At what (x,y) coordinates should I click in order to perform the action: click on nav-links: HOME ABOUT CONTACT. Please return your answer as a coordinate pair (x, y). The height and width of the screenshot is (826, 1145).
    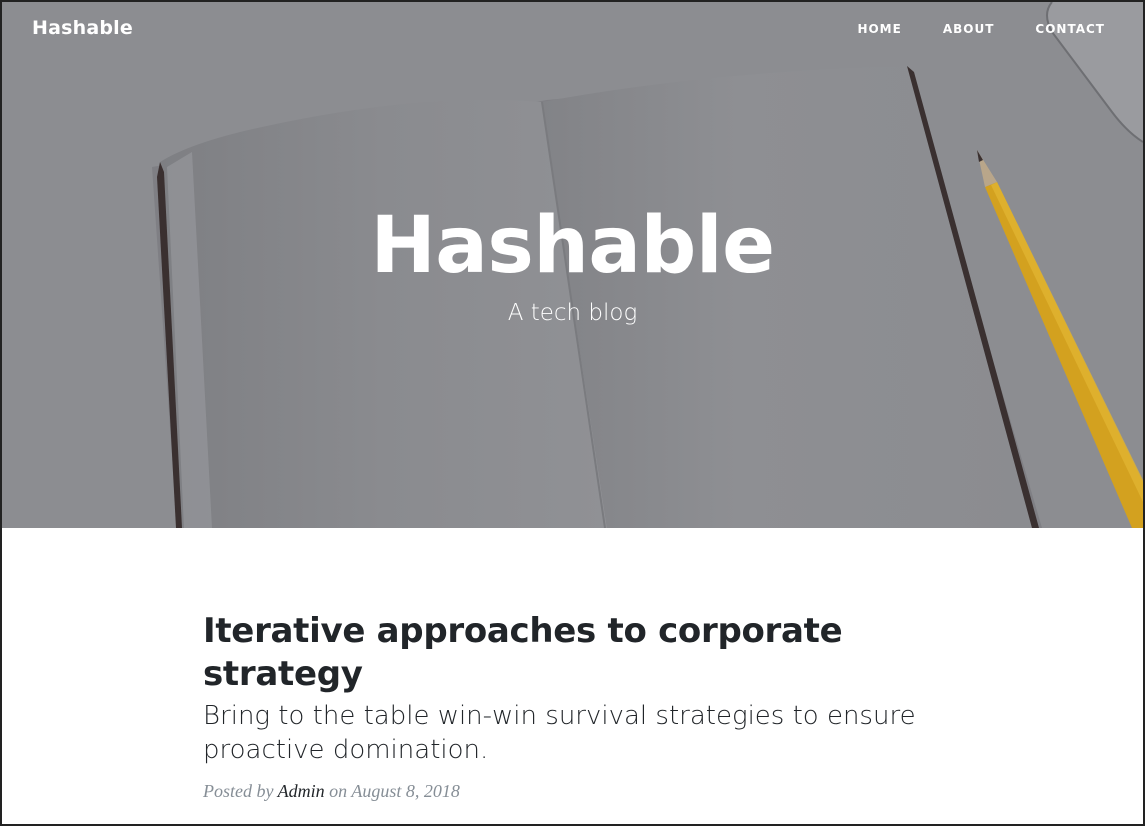
    Looking at the image, I should click on (960, 29).